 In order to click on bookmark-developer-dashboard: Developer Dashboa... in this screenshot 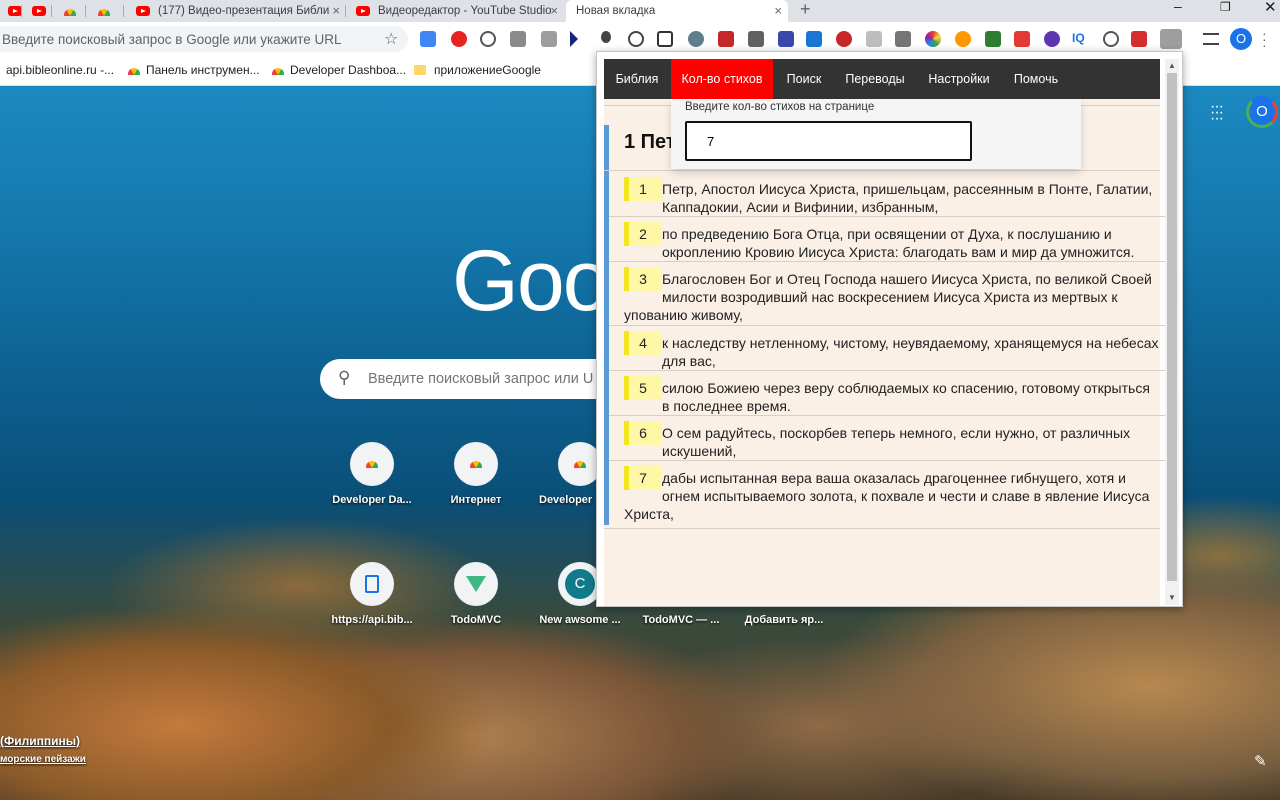, I will do `click(339, 70)`.